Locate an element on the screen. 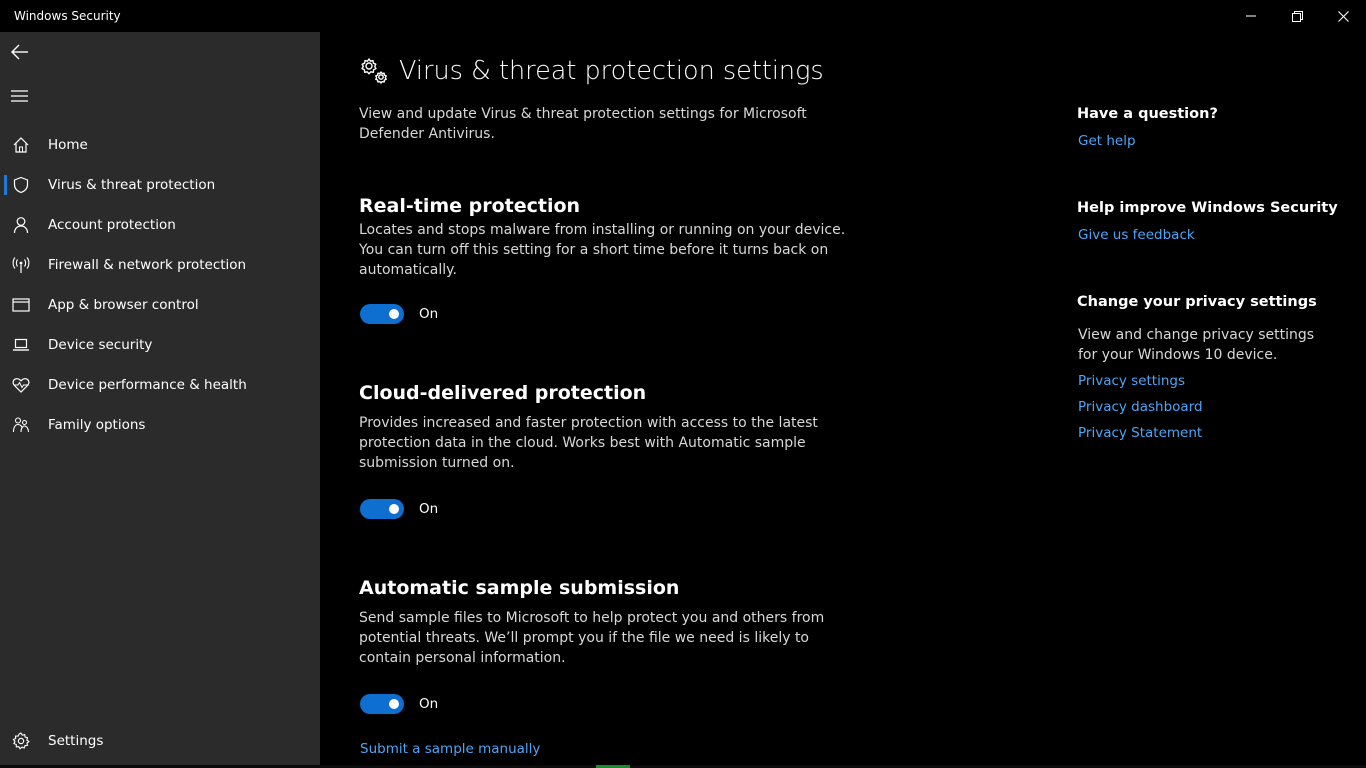  sample-submission-toggle is located at coordinates (382, 704).